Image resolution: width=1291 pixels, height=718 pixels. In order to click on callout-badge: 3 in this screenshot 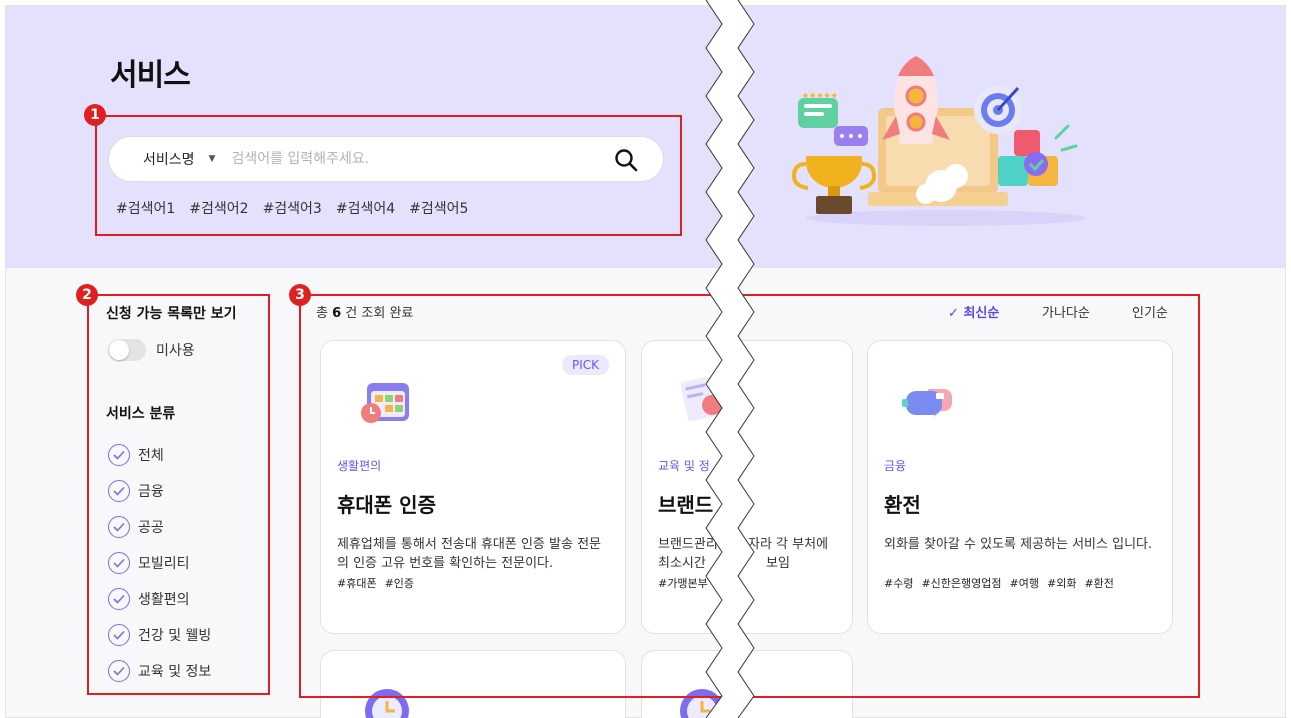, I will do `click(300, 295)`.